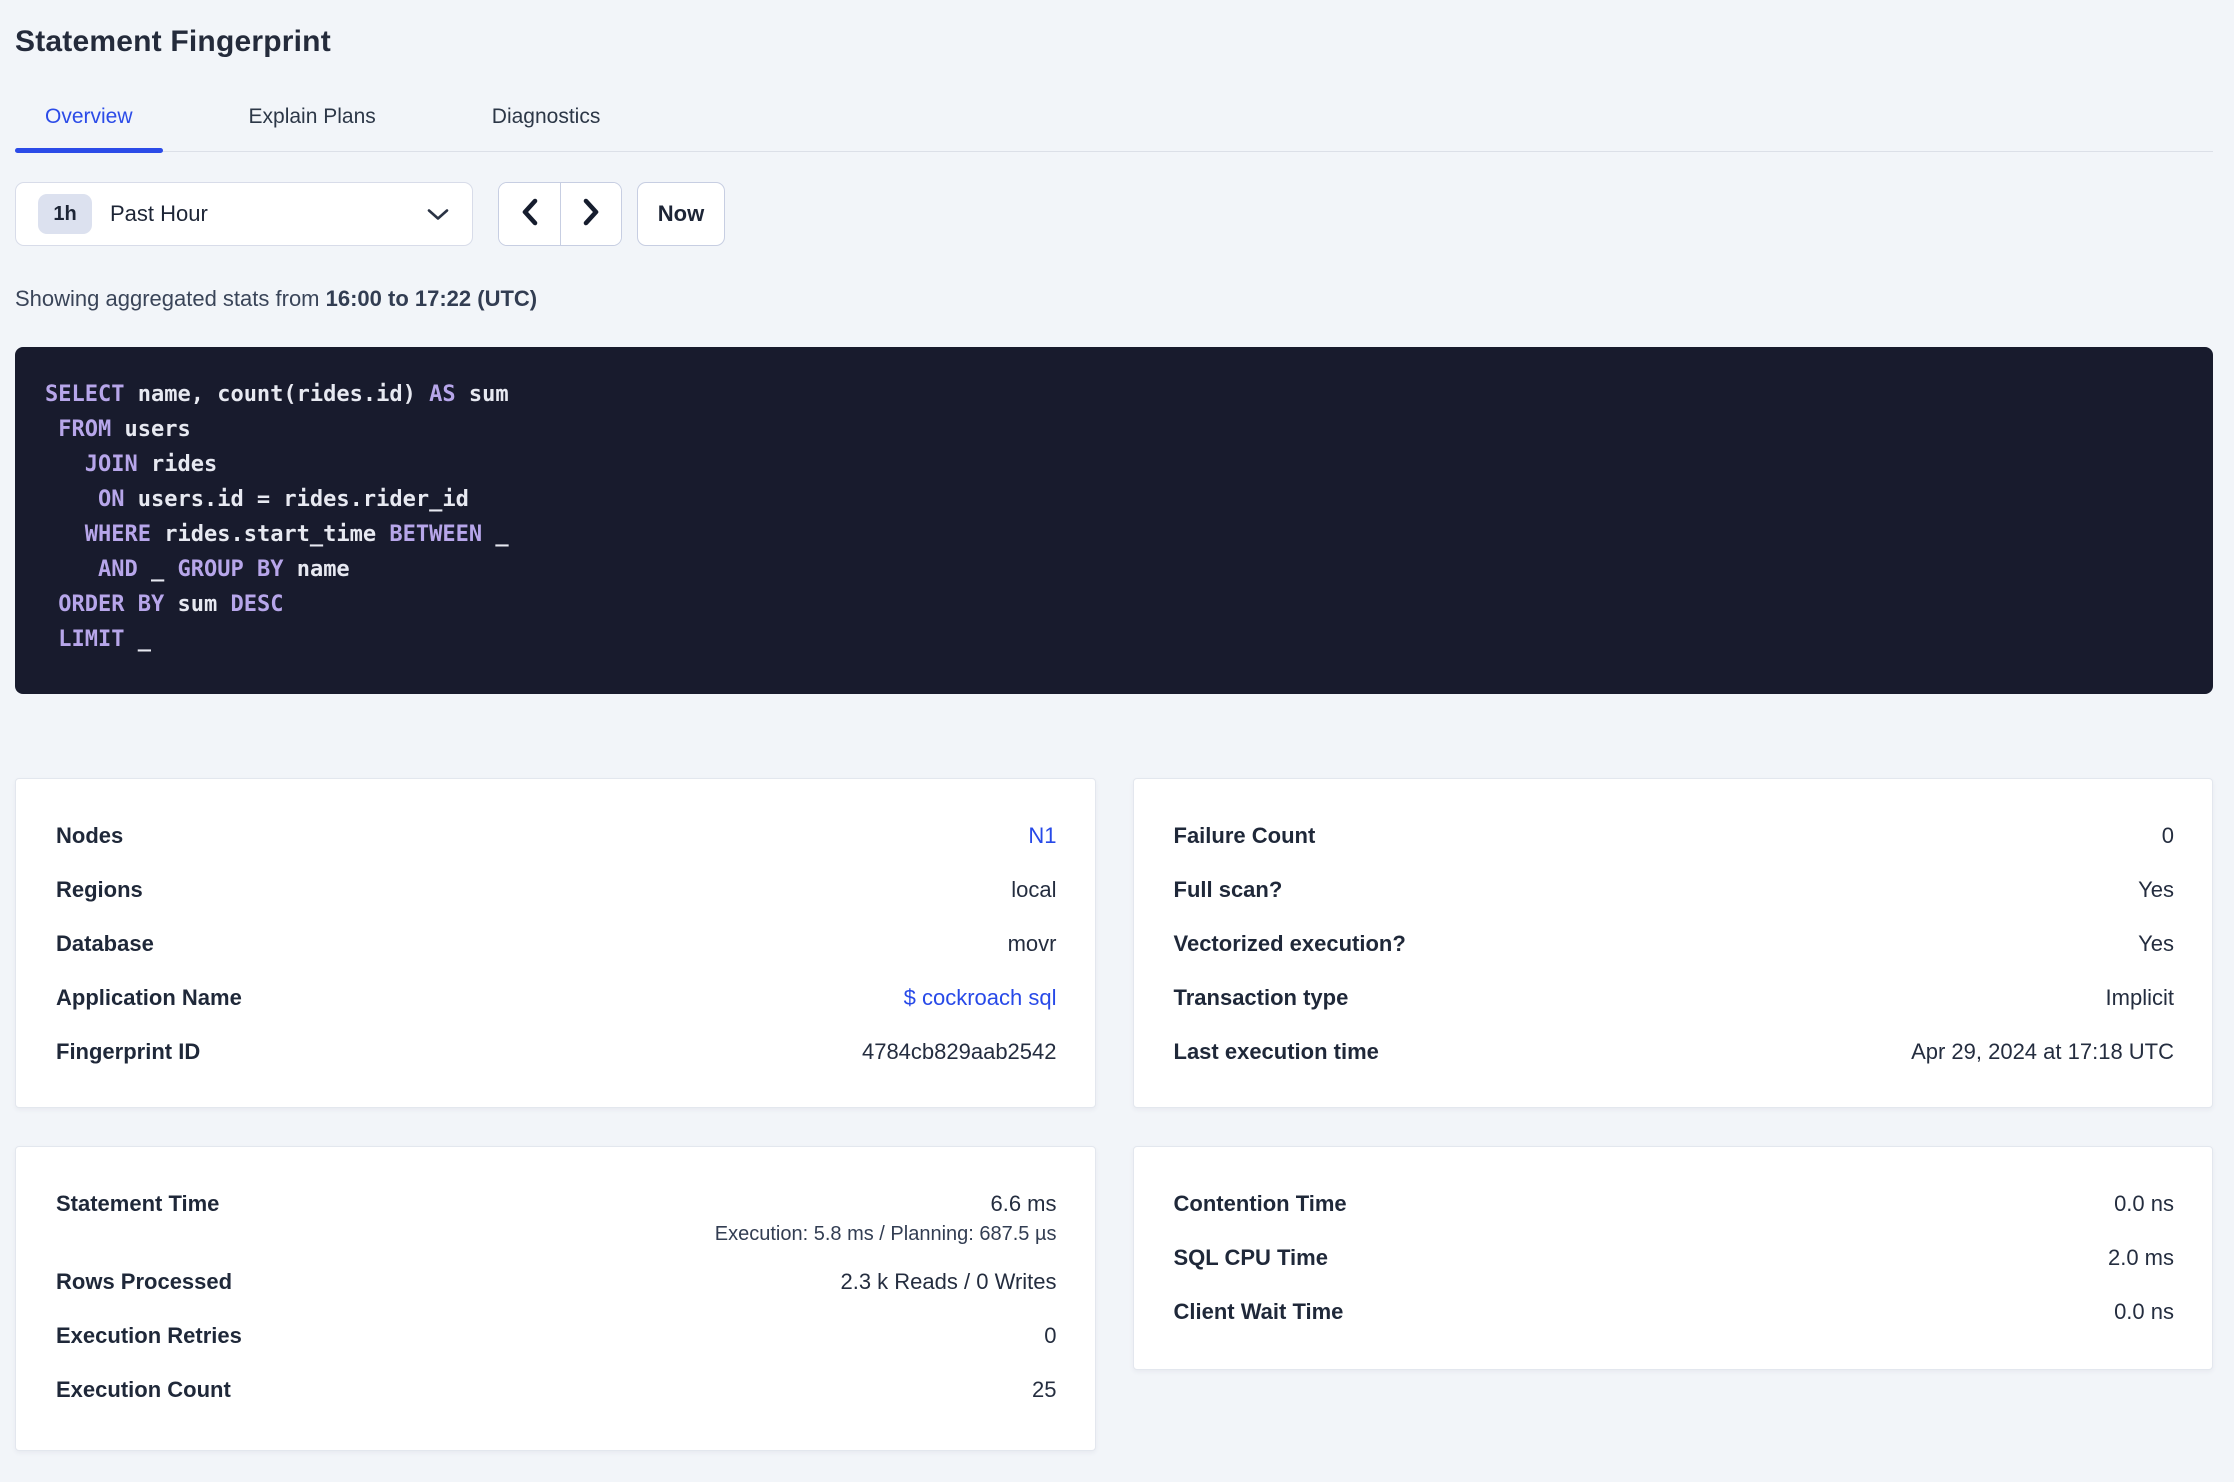  What do you see at coordinates (546, 128) in the screenshot?
I see `tab-diagnostics: Diagnostics` at bounding box center [546, 128].